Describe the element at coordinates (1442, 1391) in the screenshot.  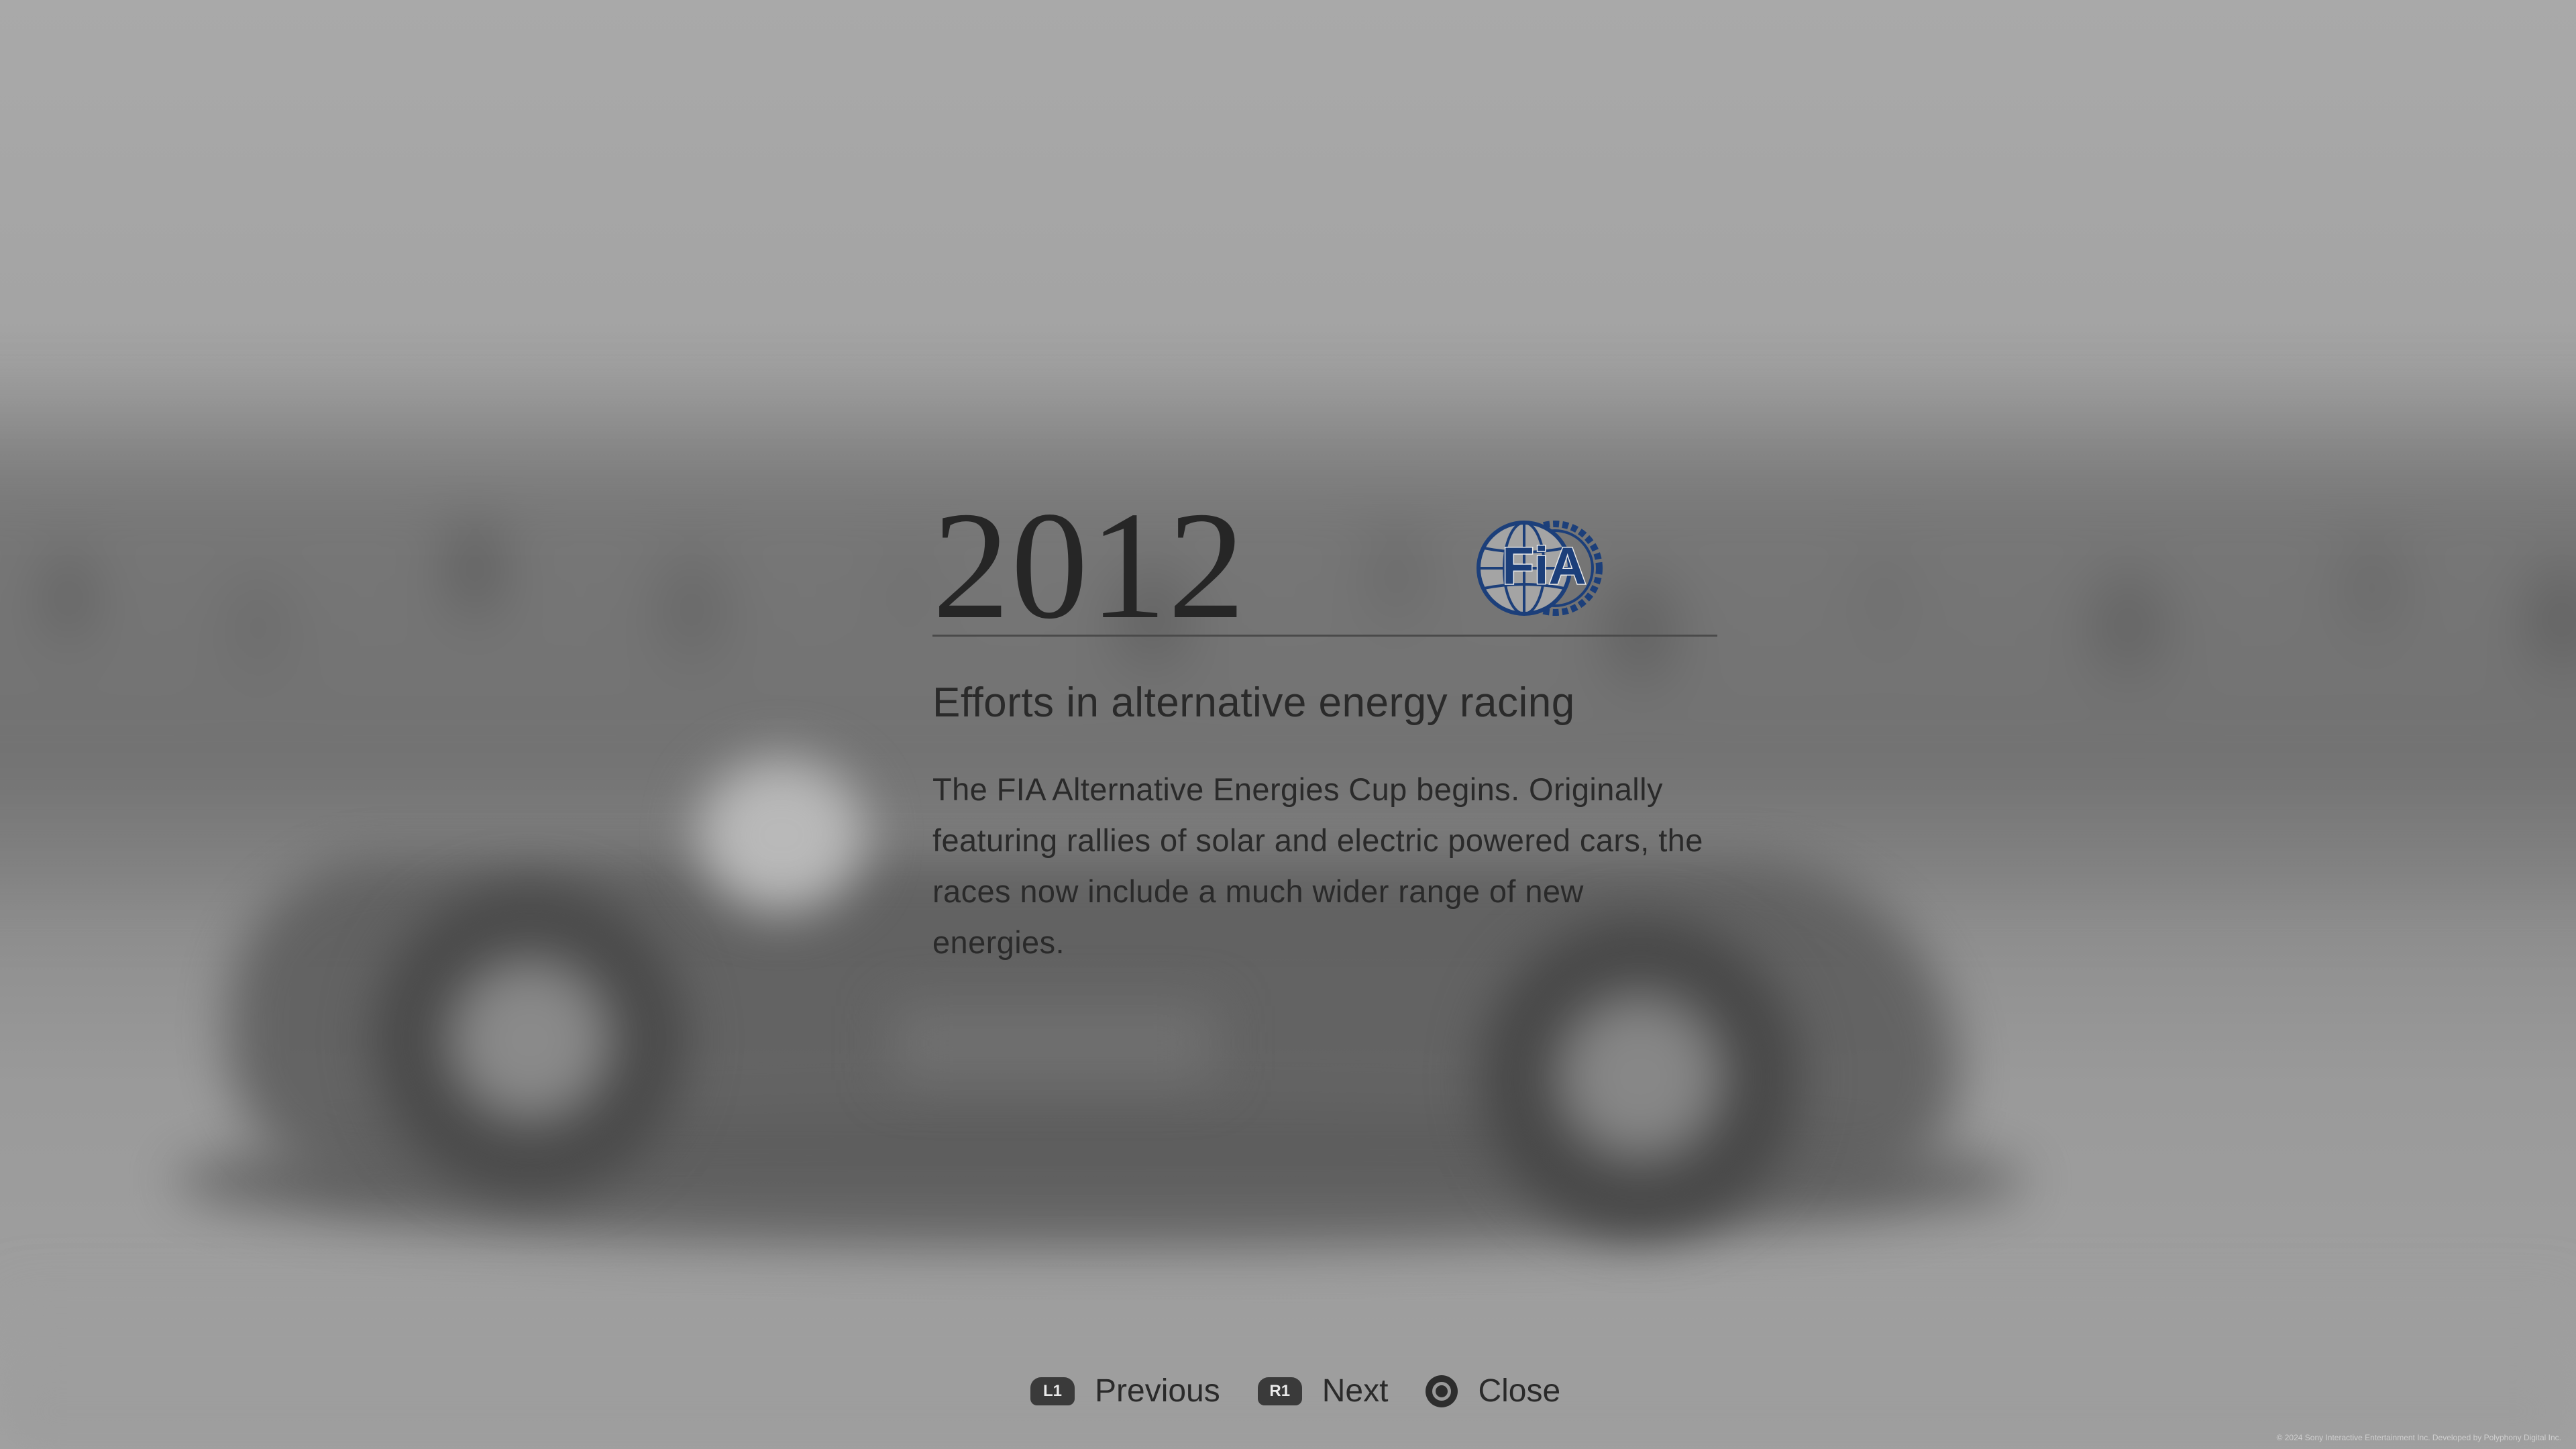
I see `circle-button-icon` at that location.